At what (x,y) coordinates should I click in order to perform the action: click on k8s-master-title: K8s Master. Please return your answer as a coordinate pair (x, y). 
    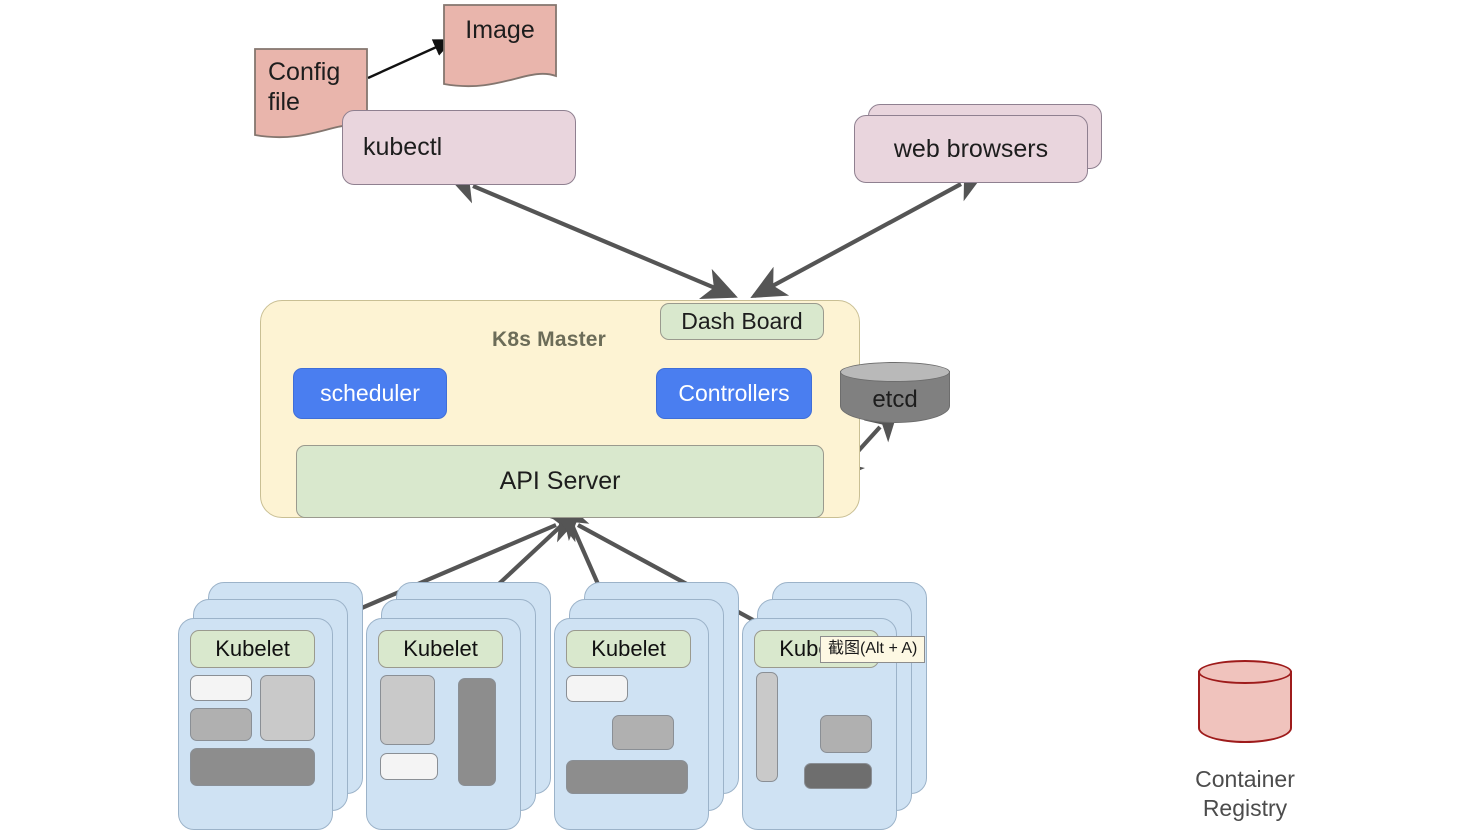
    Looking at the image, I should click on (549, 339).